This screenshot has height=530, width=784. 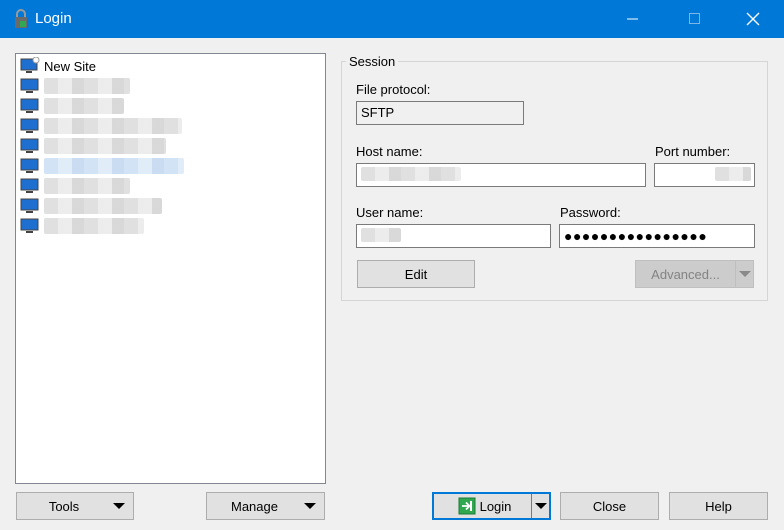 What do you see at coordinates (381, 235) in the screenshot?
I see `user-name-redacted` at bounding box center [381, 235].